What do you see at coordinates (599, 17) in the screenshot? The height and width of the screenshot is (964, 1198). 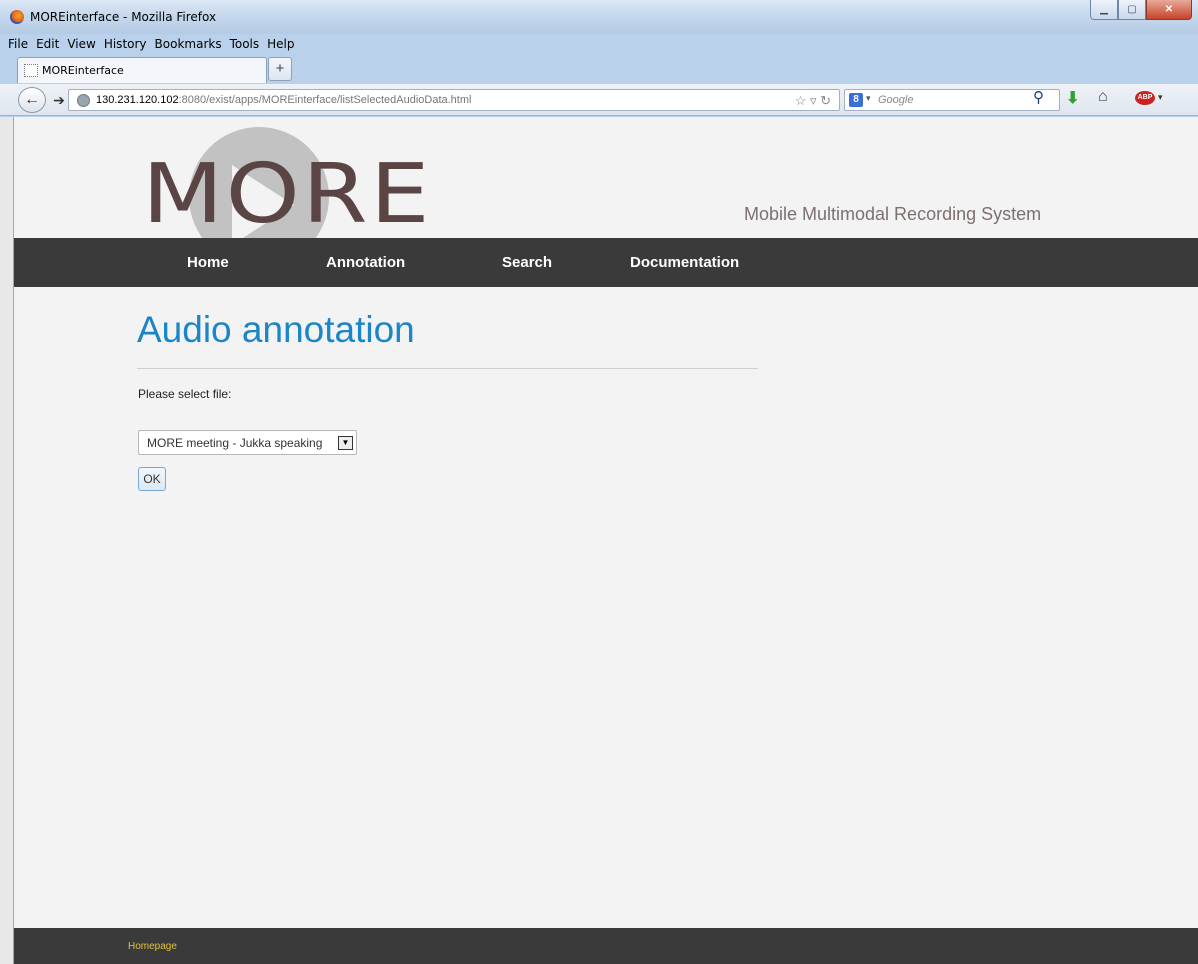 I see `window-titlebar: MOREinterface - Mozilla Firefox ▁ ▢ ✕` at bounding box center [599, 17].